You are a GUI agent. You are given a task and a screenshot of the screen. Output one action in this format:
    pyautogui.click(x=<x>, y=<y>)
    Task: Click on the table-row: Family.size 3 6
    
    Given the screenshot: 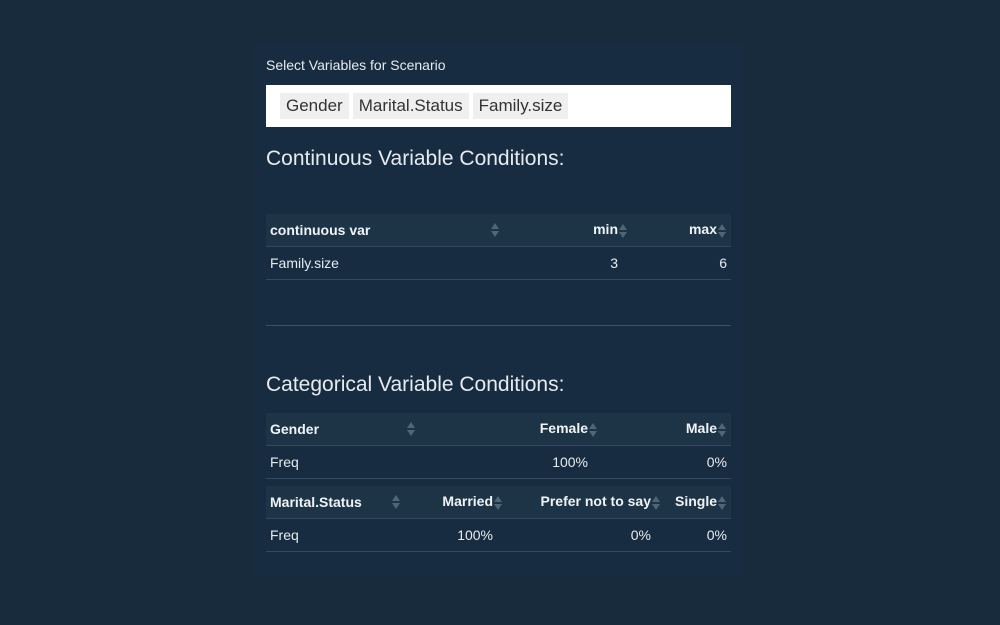 What is the action you would take?
    pyautogui.click(x=498, y=263)
    